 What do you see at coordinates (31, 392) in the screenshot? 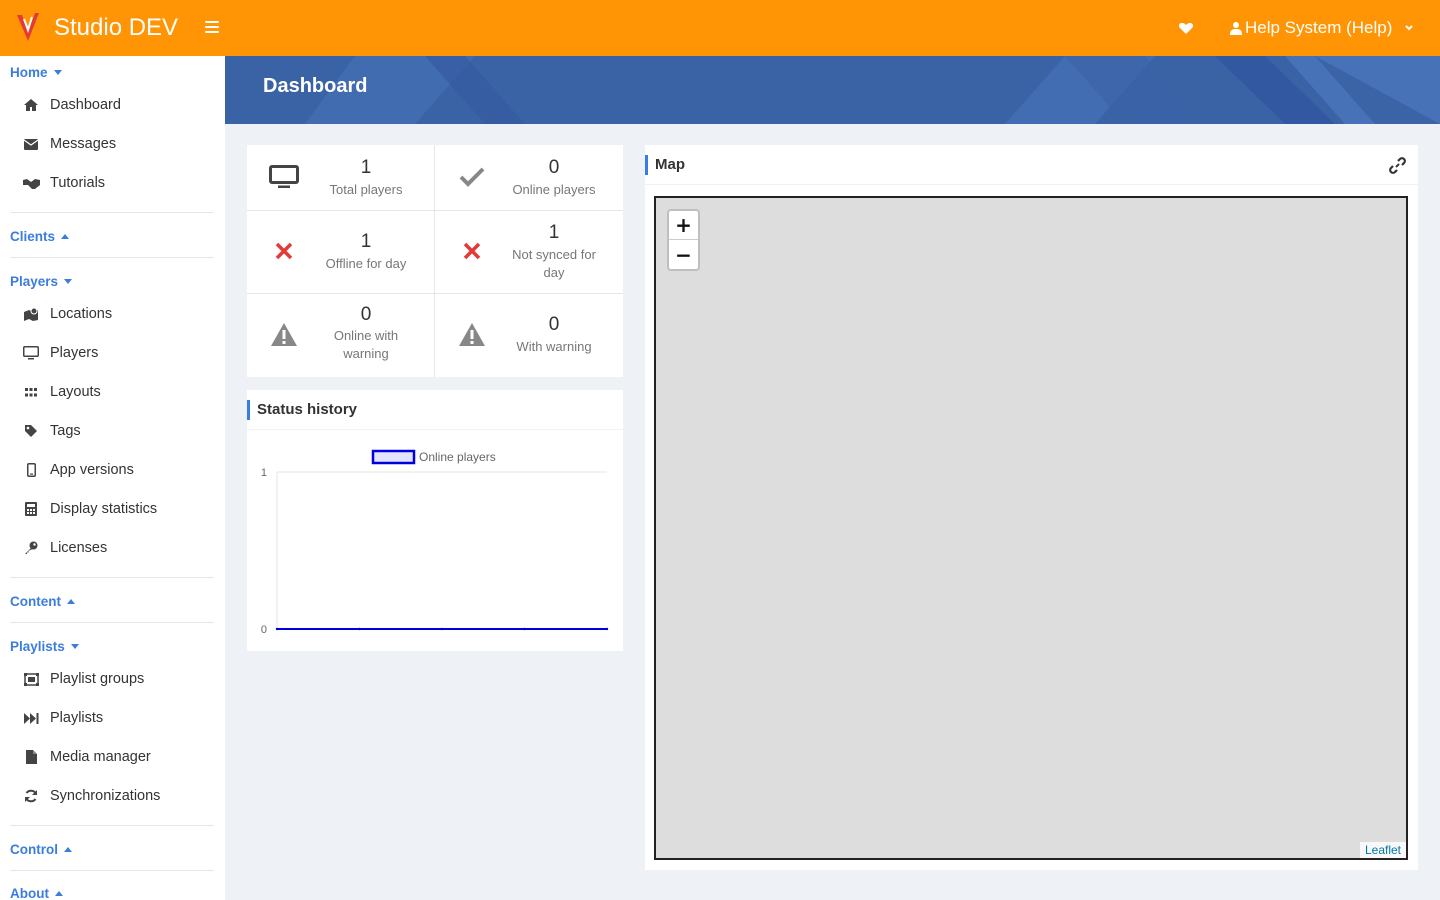
I see `grid-icon` at bounding box center [31, 392].